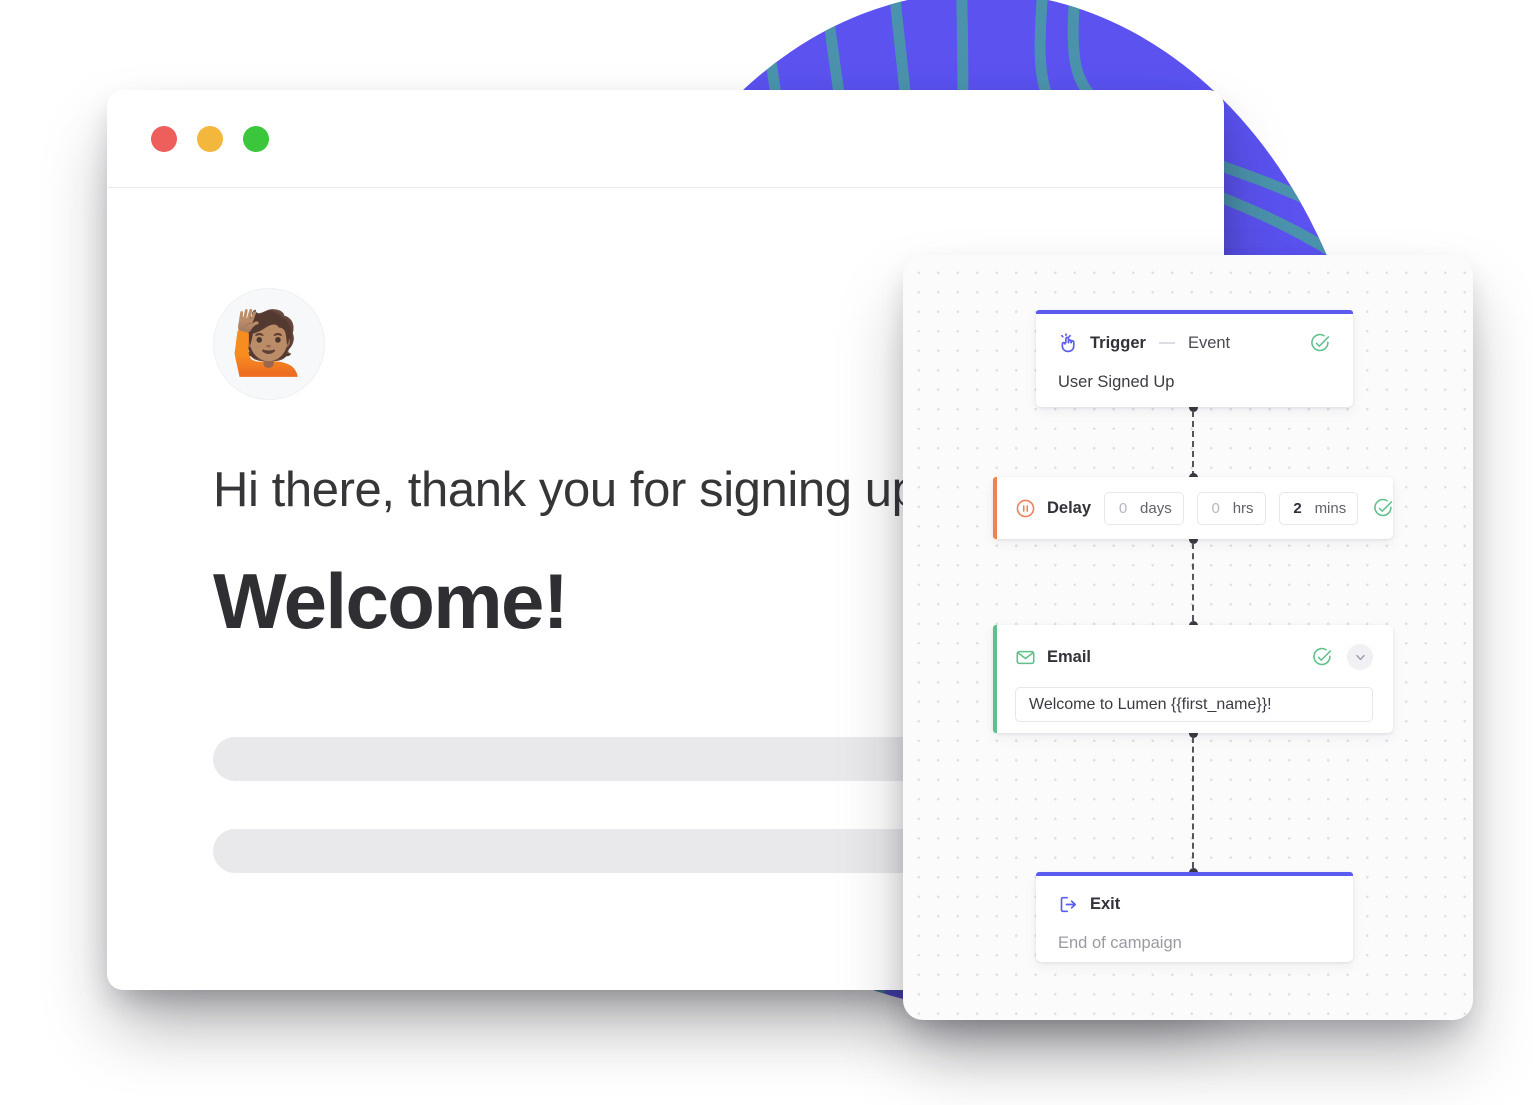 Image resolution: width=1533 pixels, height=1105 pixels. I want to click on raising-hand-emoji-icon: 🙋🏽, so click(269, 343).